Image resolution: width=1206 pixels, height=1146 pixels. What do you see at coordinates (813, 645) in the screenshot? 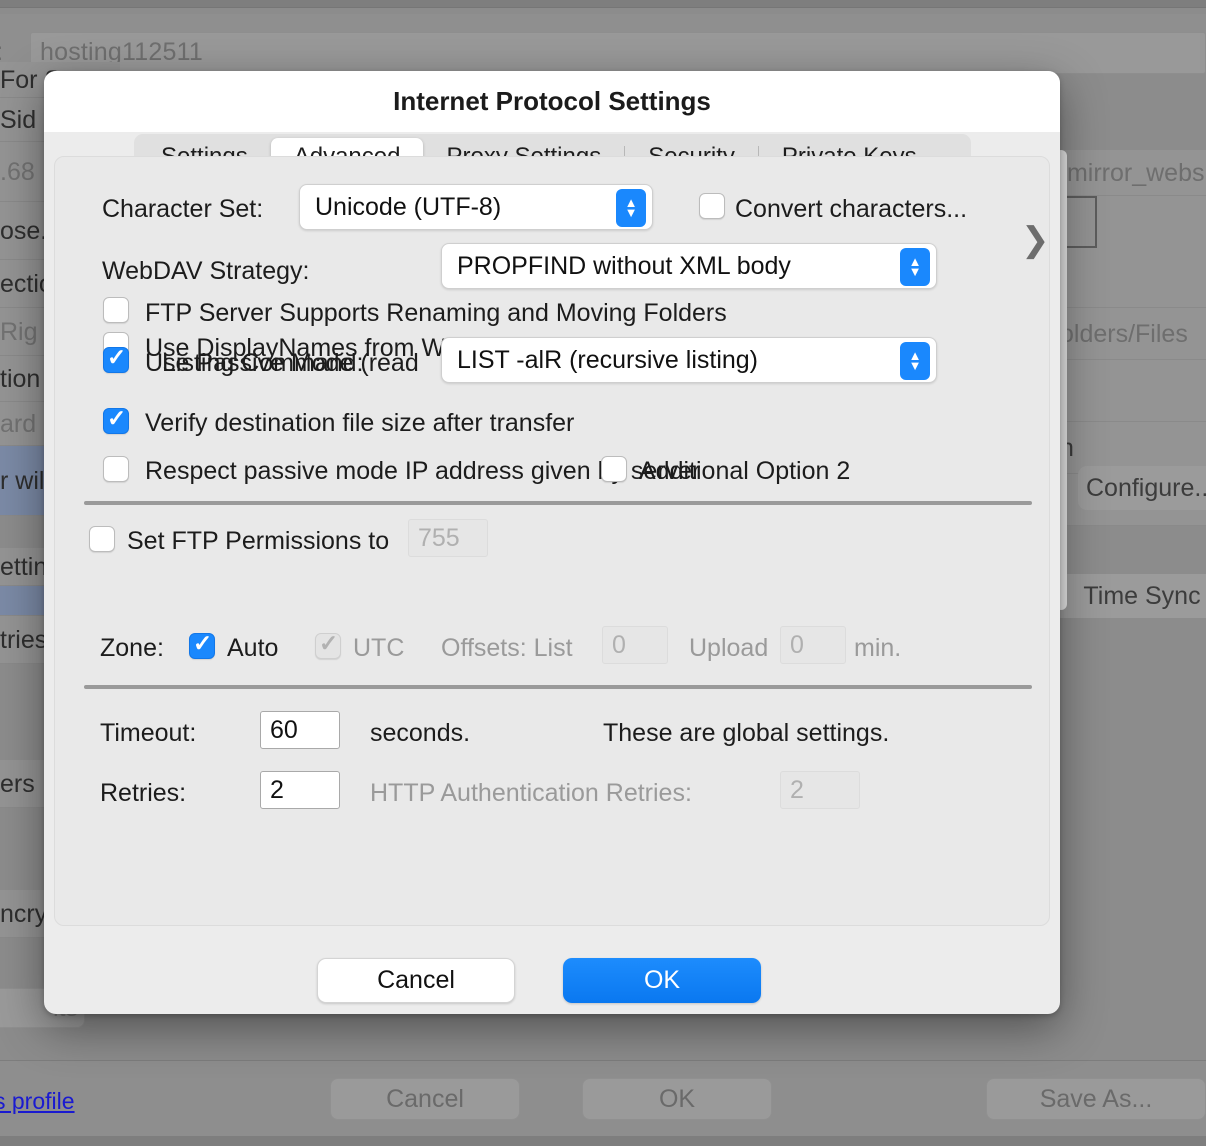
I see `zone-upload-field: 0` at bounding box center [813, 645].